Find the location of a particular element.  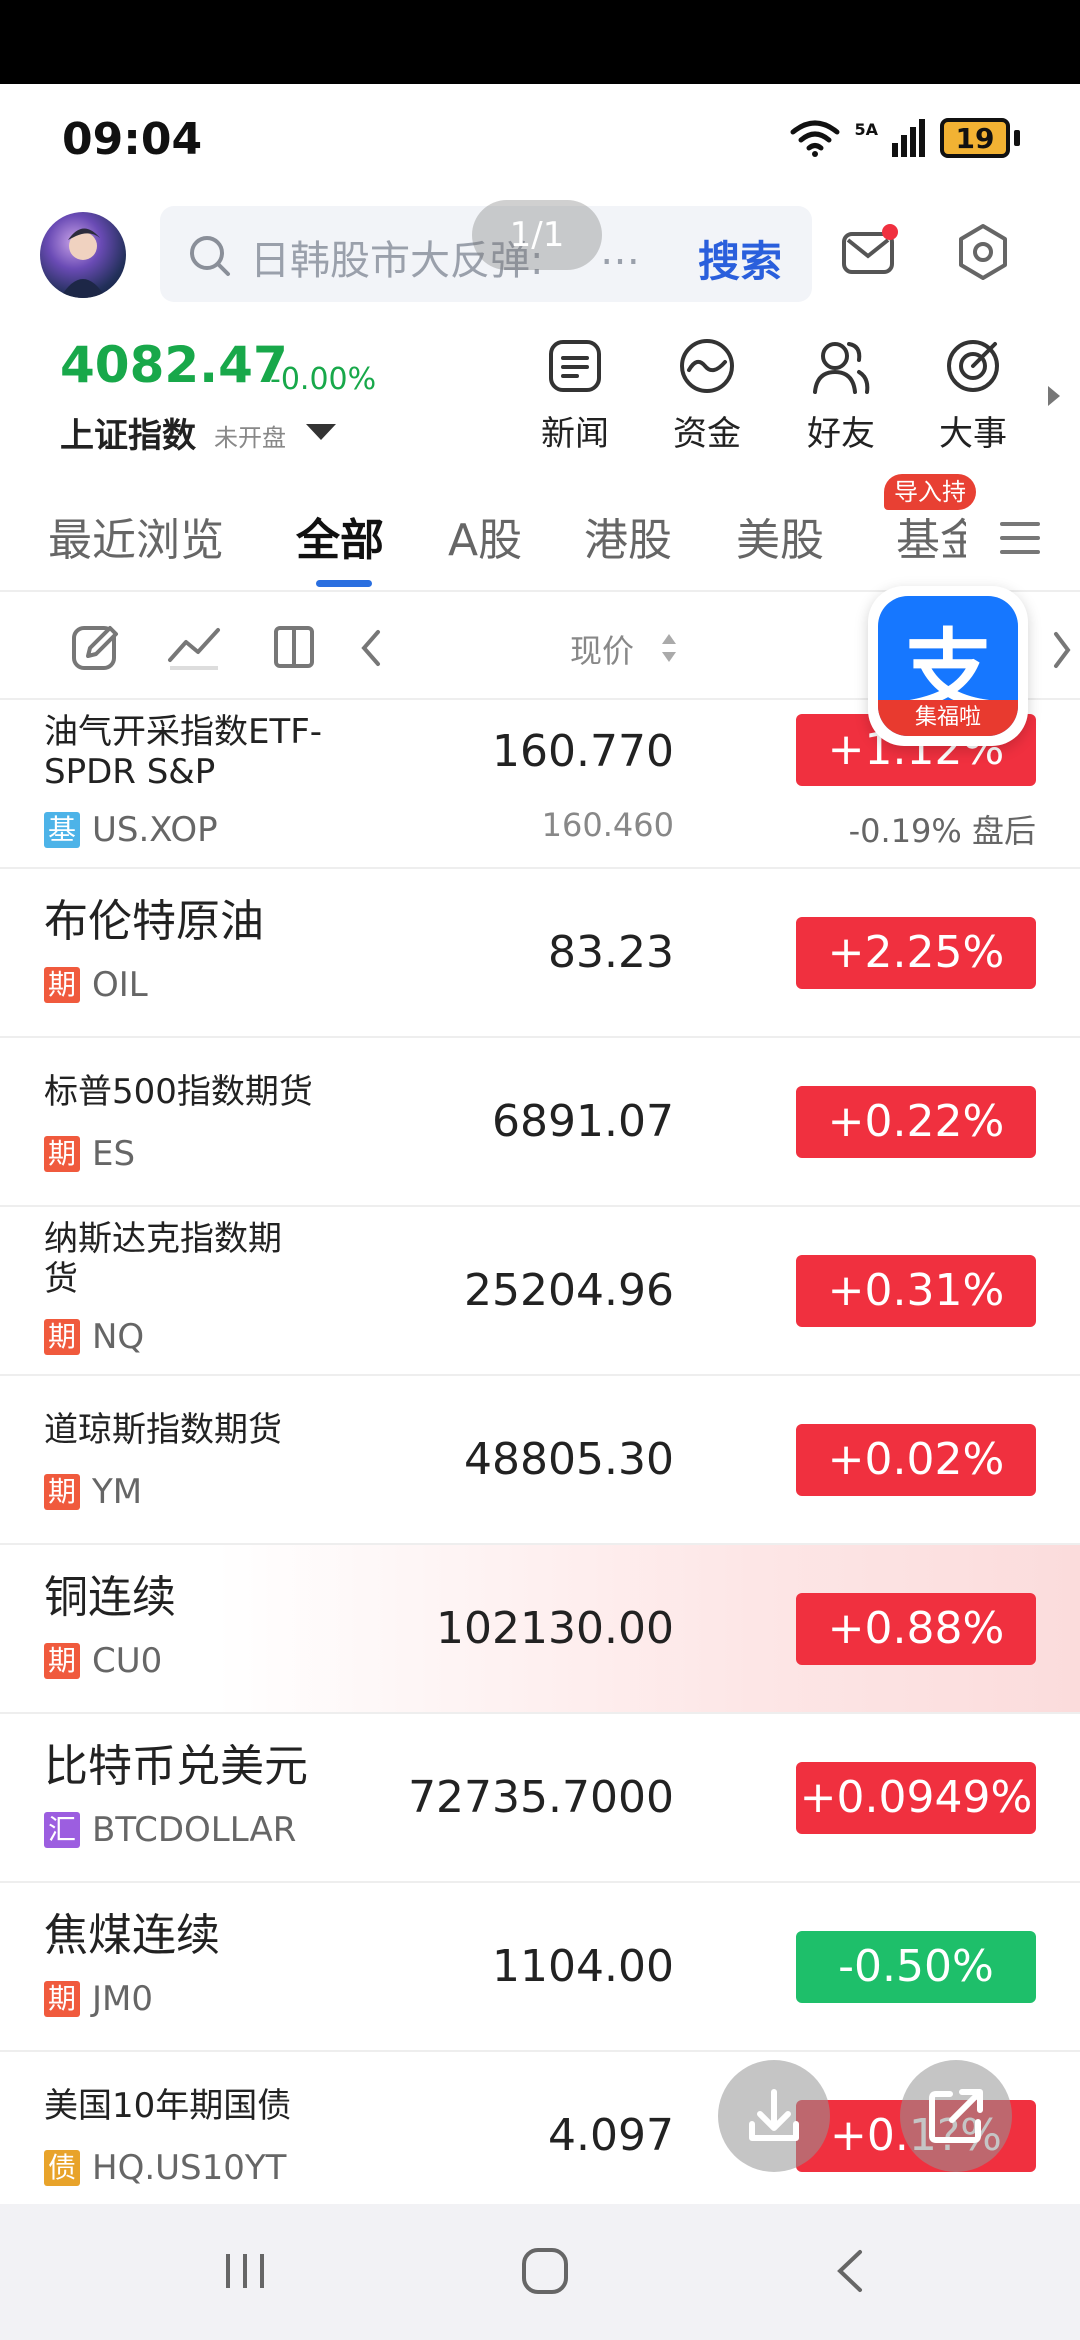

row-change-badge: +0.31% is located at coordinates (916, 1291).